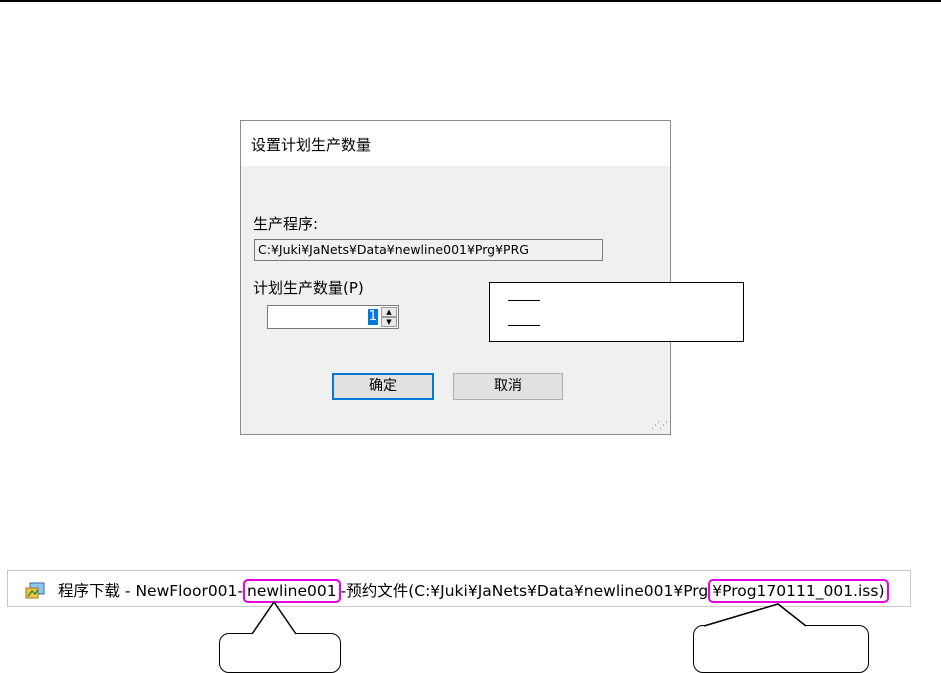 This screenshot has height=673, width=941. I want to click on callout-box, so click(616, 312).